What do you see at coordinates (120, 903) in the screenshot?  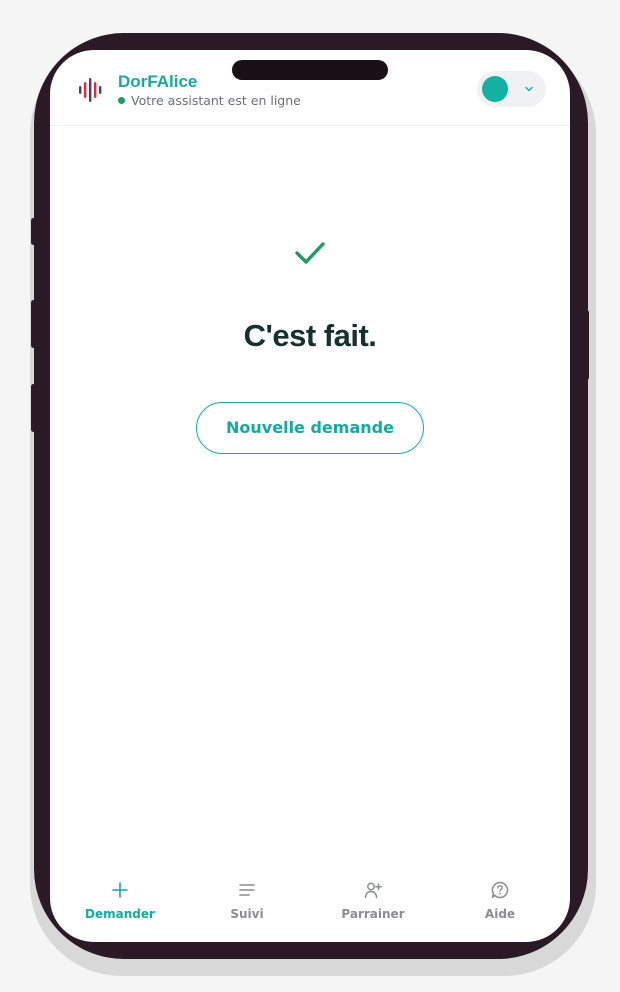 I see `nav-item-demander: Demander` at bounding box center [120, 903].